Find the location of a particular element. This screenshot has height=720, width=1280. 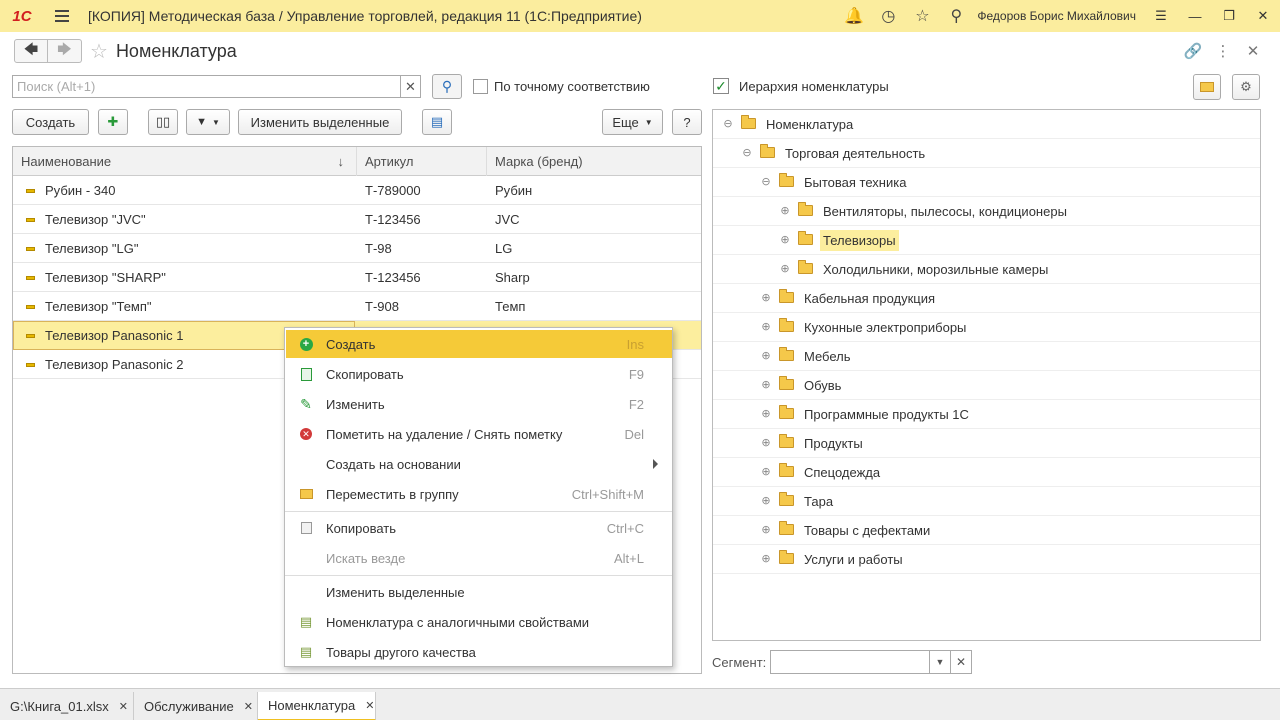

tab-nomenclature: Номенклатура ✕ is located at coordinates (317, 706).